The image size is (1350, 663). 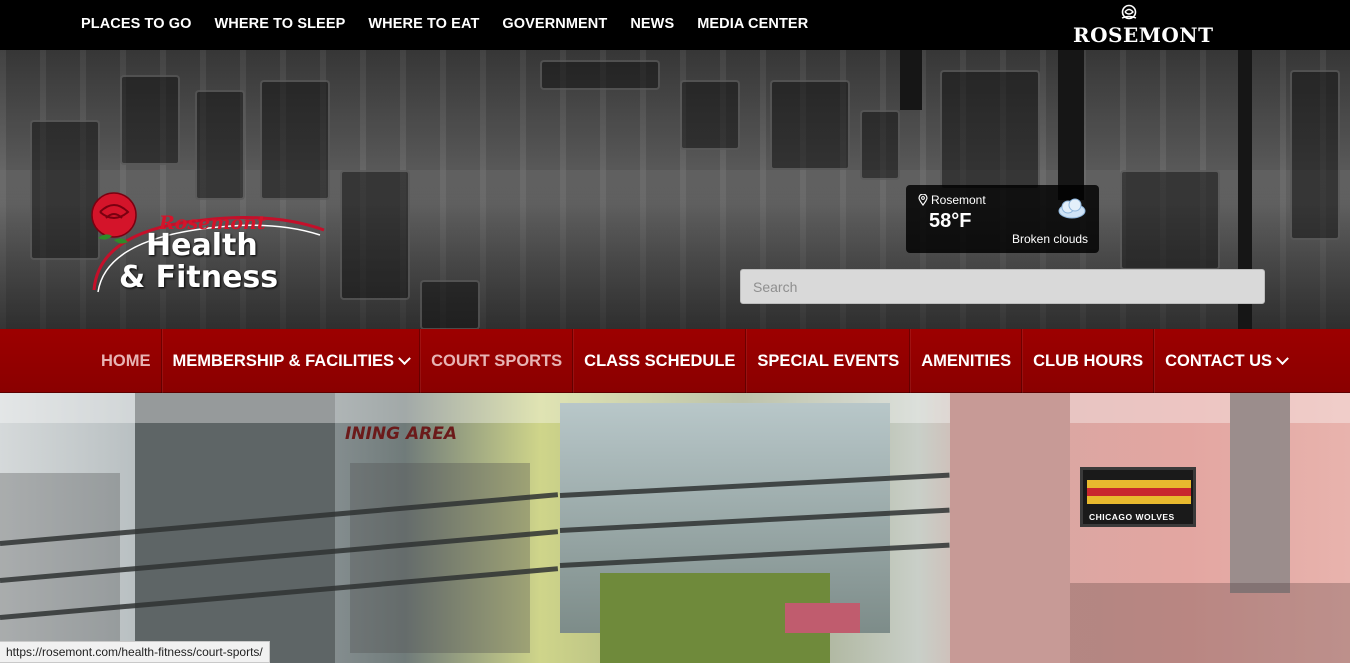 I want to click on weather-location-text: Rosemont, so click(x=958, y=200).